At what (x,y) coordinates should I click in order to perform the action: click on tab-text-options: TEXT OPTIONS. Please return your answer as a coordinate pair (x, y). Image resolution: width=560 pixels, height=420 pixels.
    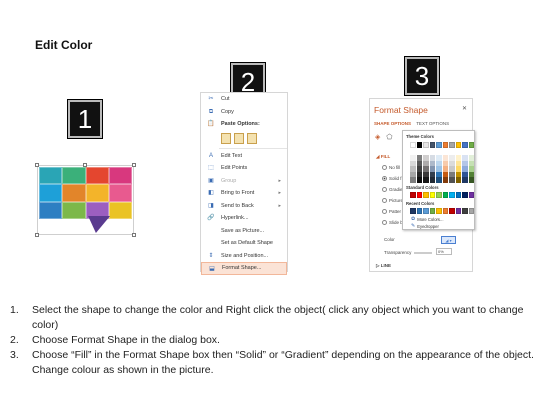
    Looking at the image, I should click on (432, 123).